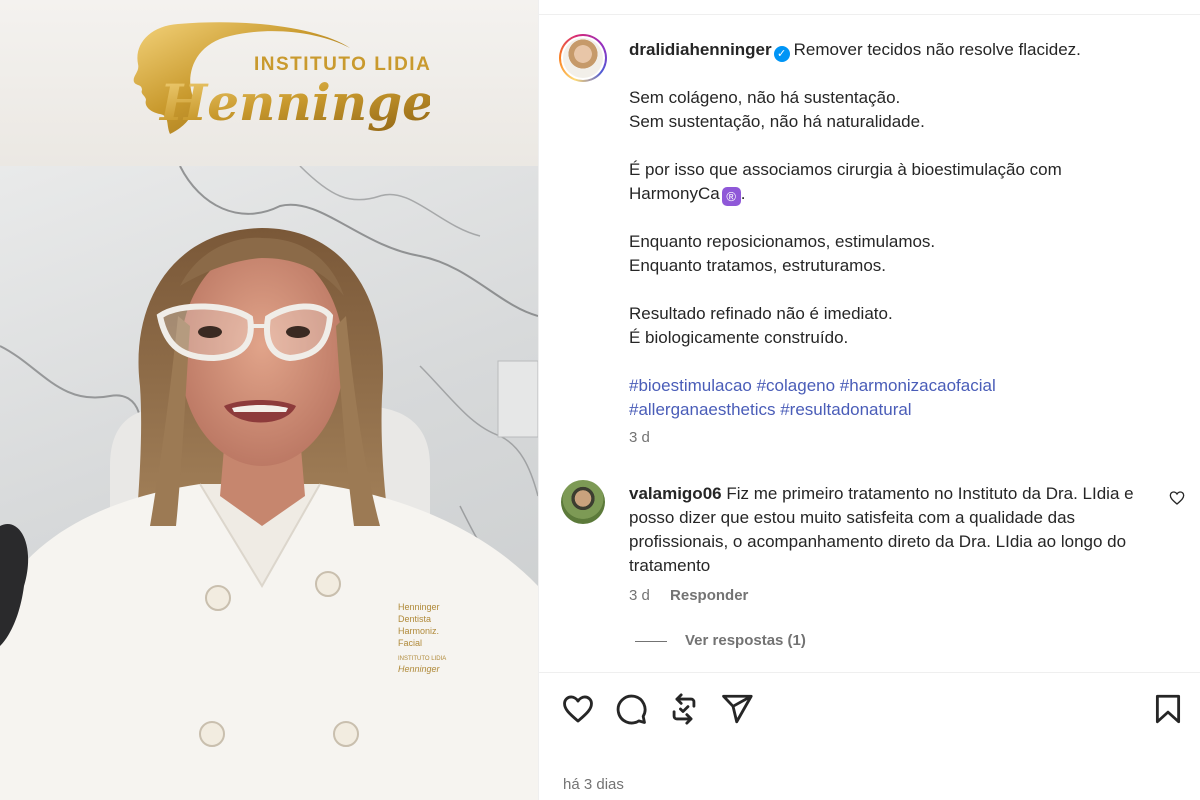  I want to click on replies-line, so click(651, 641).